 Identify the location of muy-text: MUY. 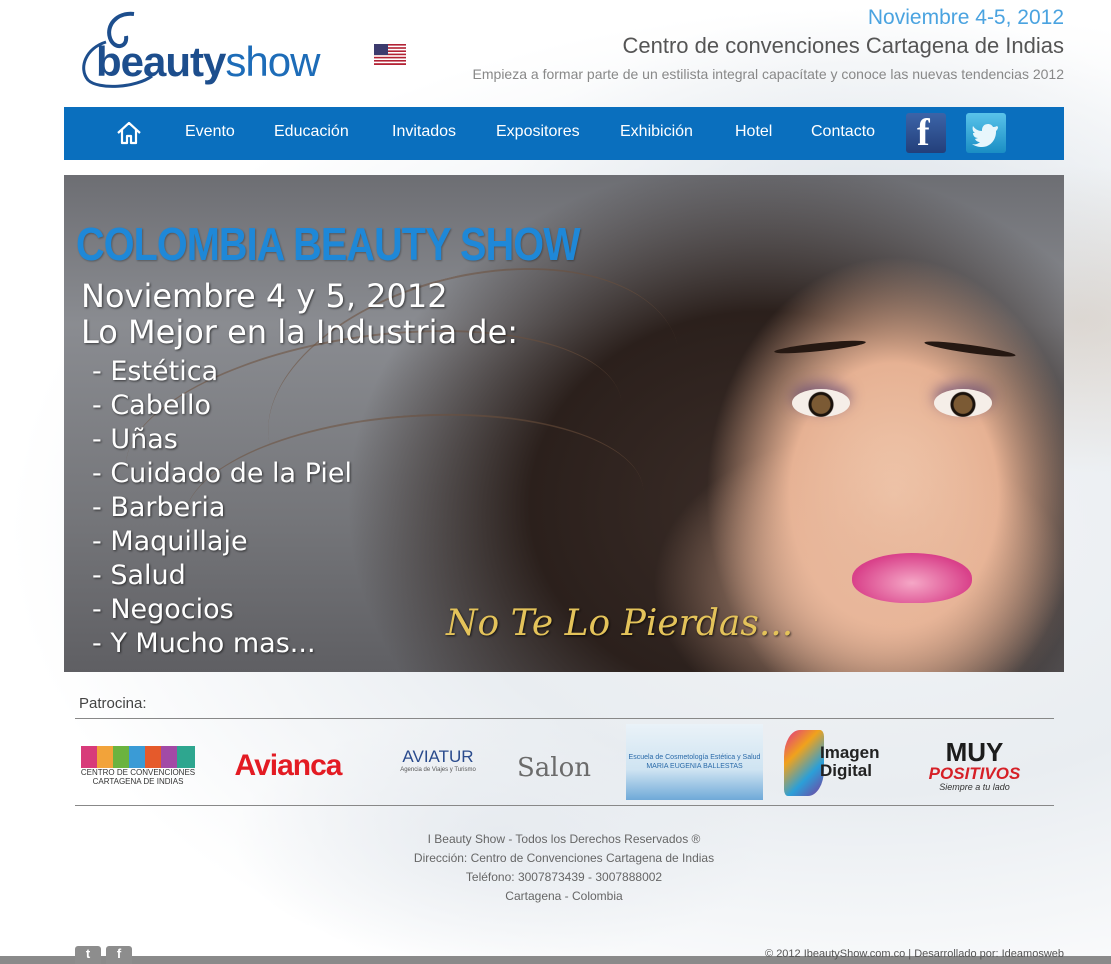
(974, 751).